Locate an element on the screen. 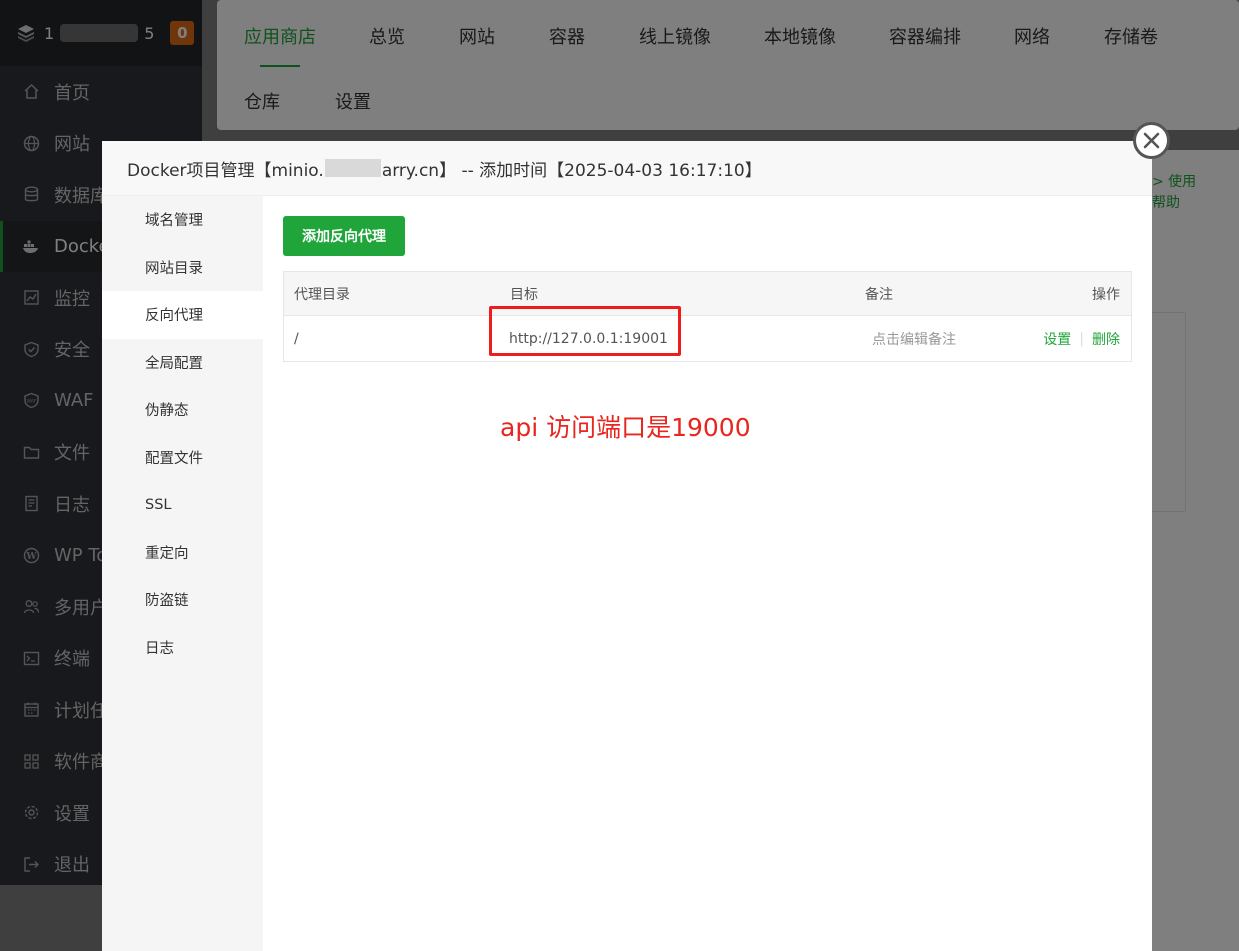  modal-close-button is located at coordinates (1151, 140).